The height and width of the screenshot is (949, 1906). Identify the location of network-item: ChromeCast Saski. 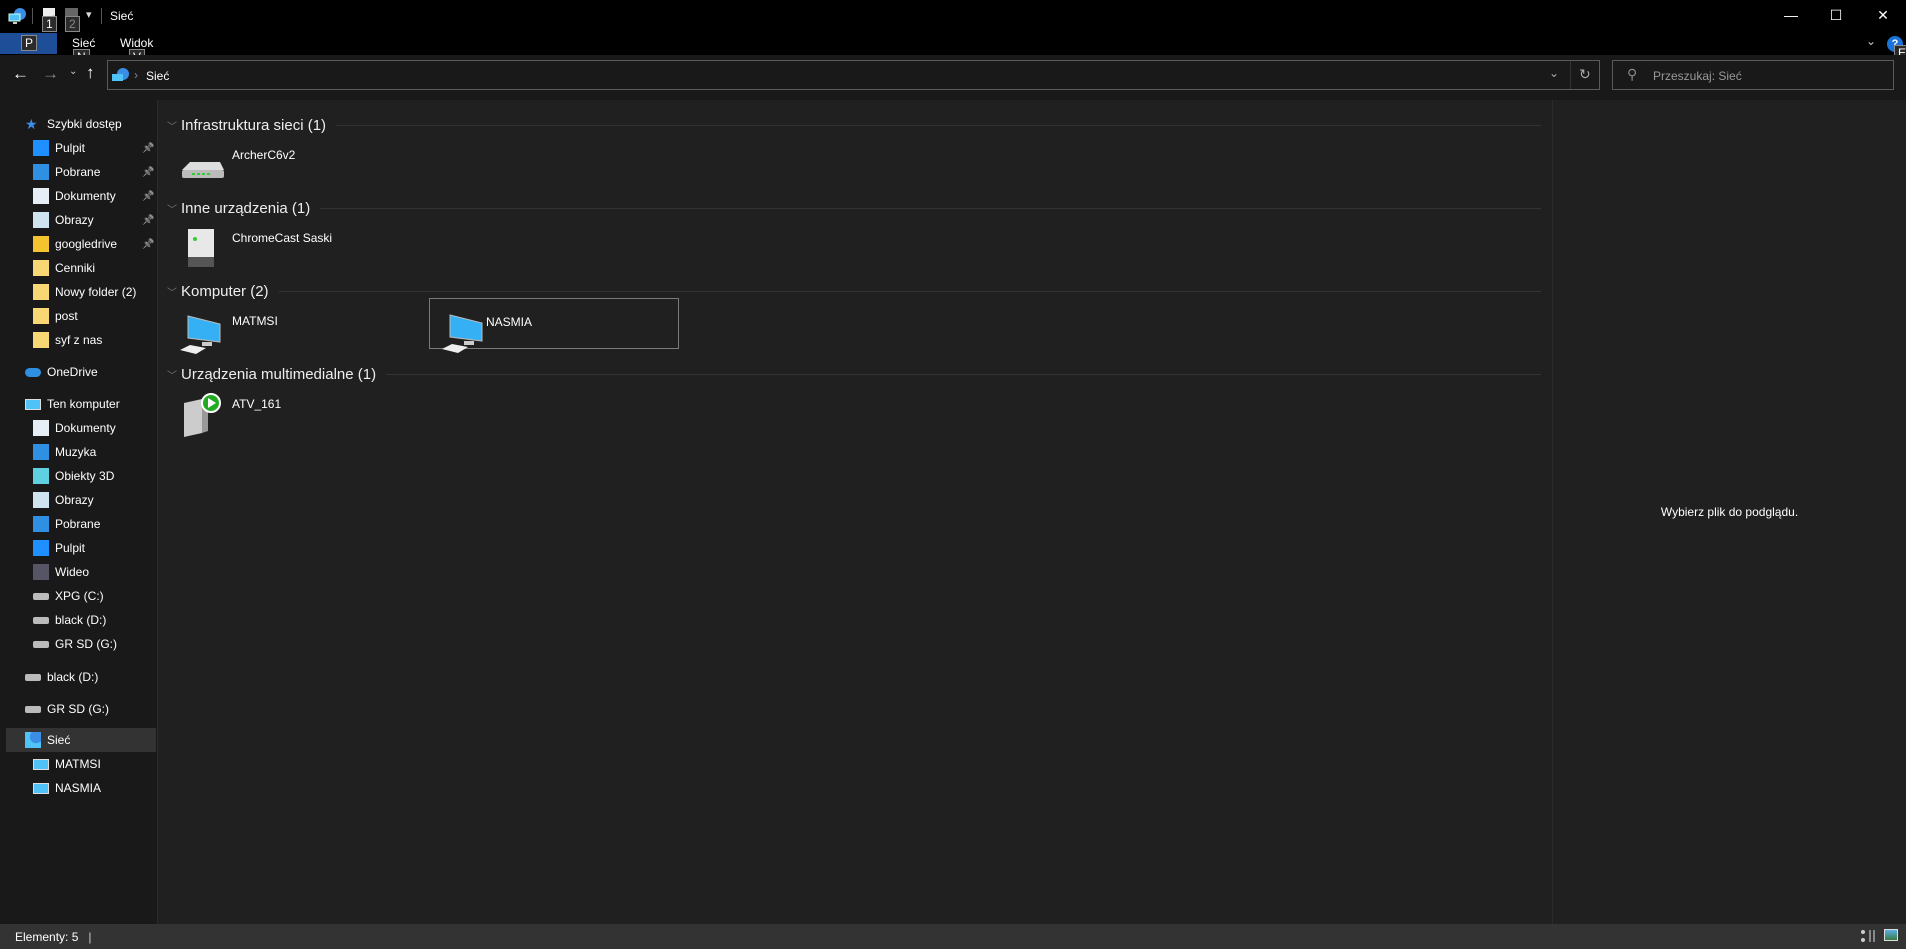
(303, 251).